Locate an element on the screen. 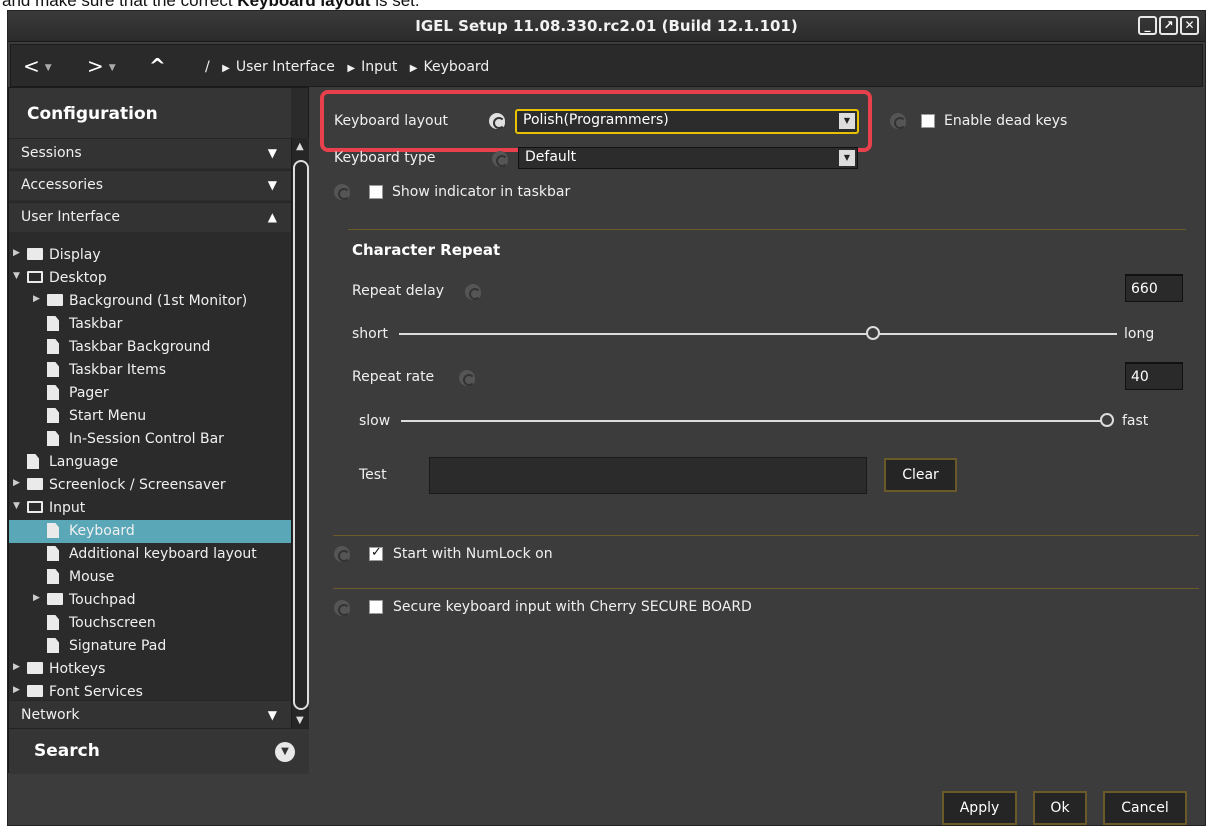 The image size is (1213, 826). chevron-up-icon: ▲ is located at coordinates (272, 217).